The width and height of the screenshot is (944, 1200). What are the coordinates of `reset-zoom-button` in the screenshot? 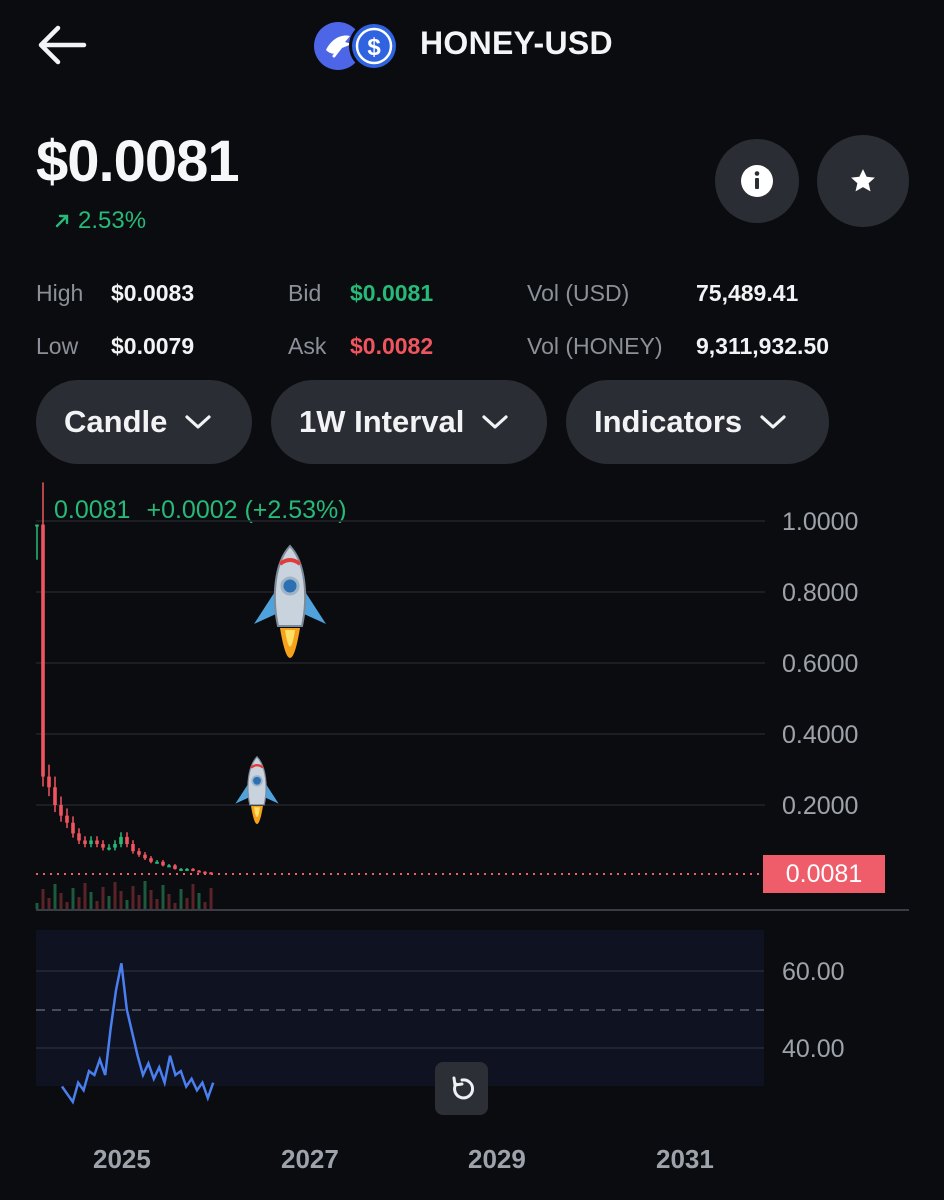 It's located at (461, 1088).